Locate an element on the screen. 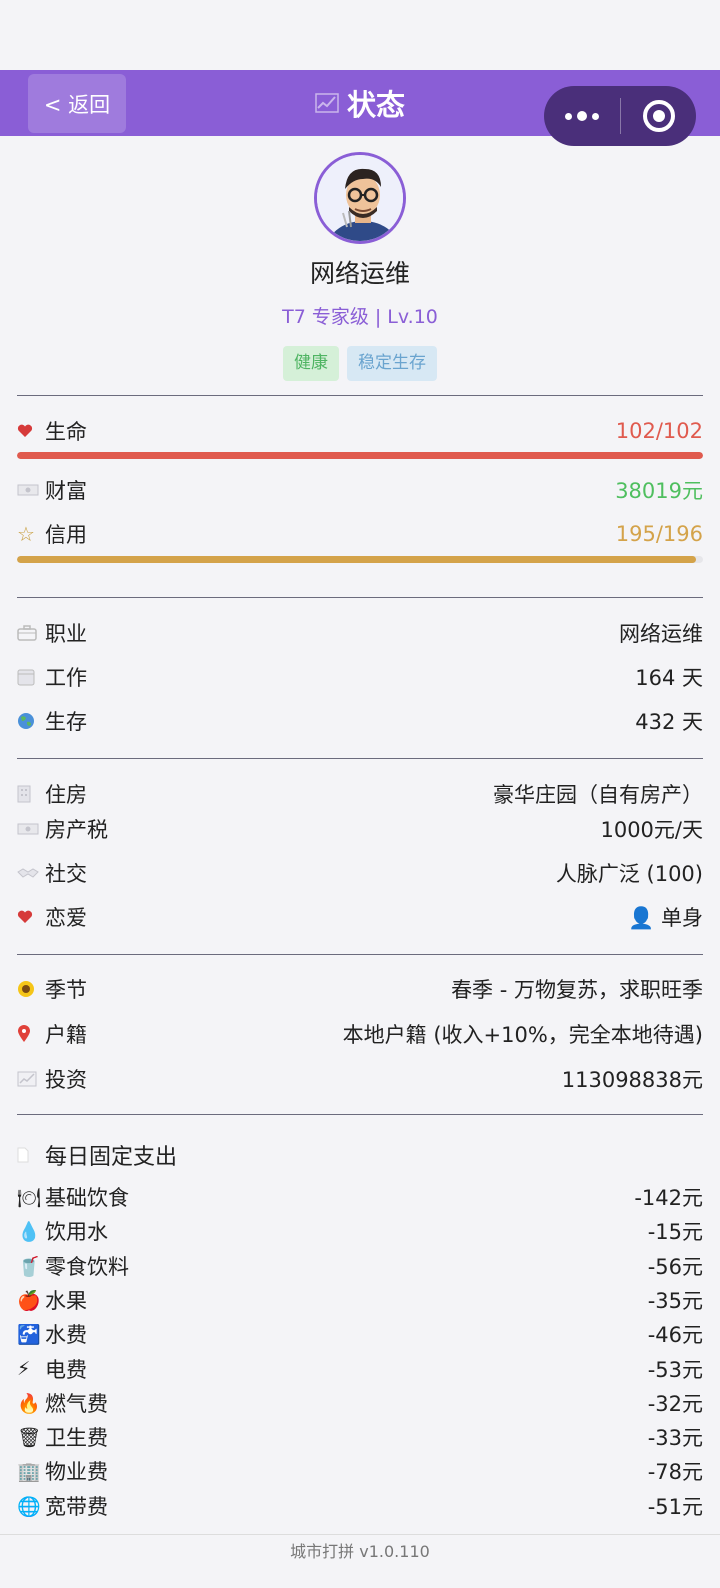 This screenshot has width=720, height=1588. navigation-bar: < 返回 状态 is located at coordinates (360, 108).